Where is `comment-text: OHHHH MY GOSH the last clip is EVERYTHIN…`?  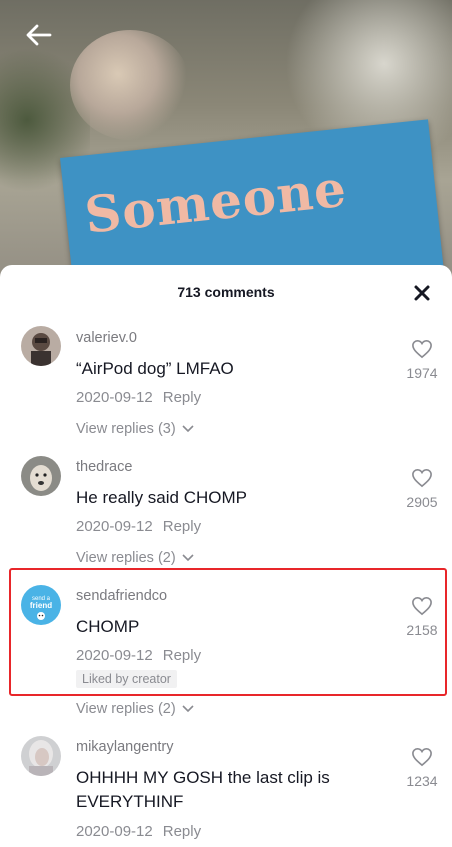 comment-text: OHHHH MY GOSH the last clip is EVERYTHIN… is located at coordinates (203, 789).